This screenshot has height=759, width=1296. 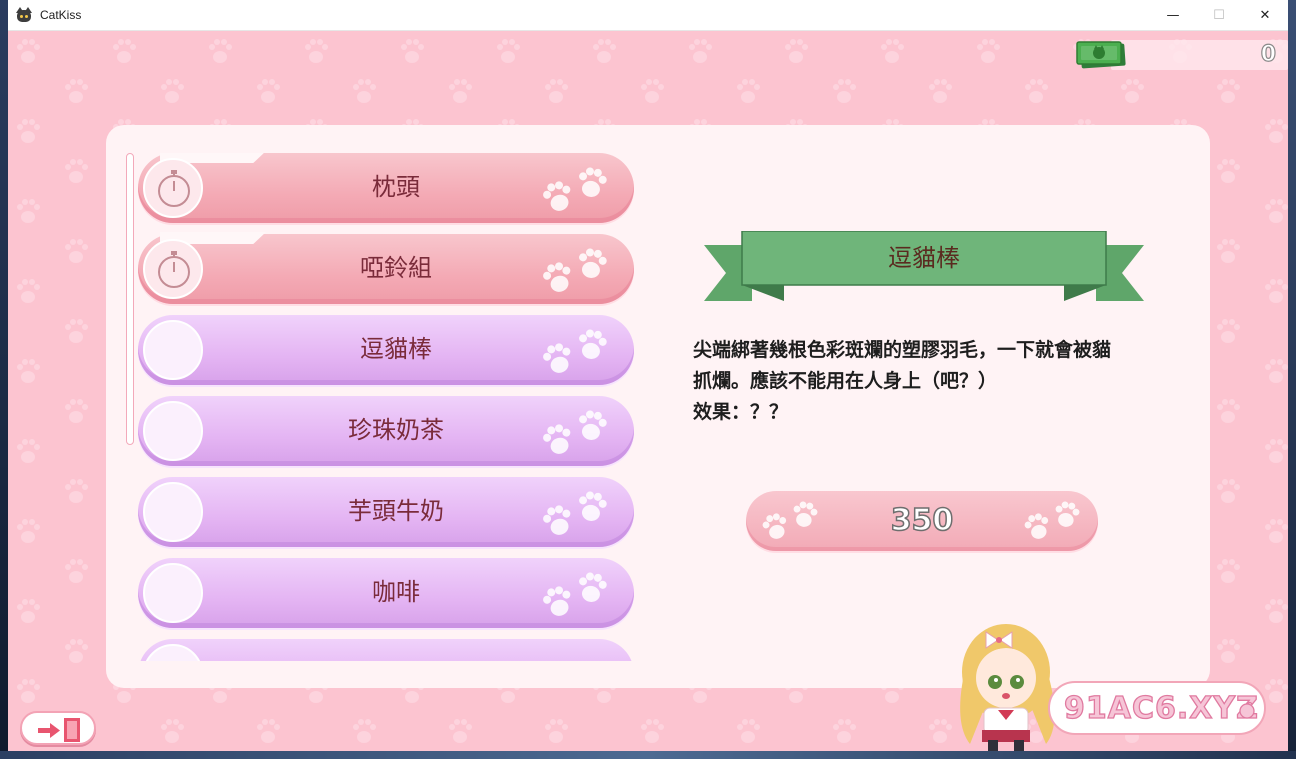 I want to click on shop-item-coffee: 咖啡, so click(x=386, y=593).